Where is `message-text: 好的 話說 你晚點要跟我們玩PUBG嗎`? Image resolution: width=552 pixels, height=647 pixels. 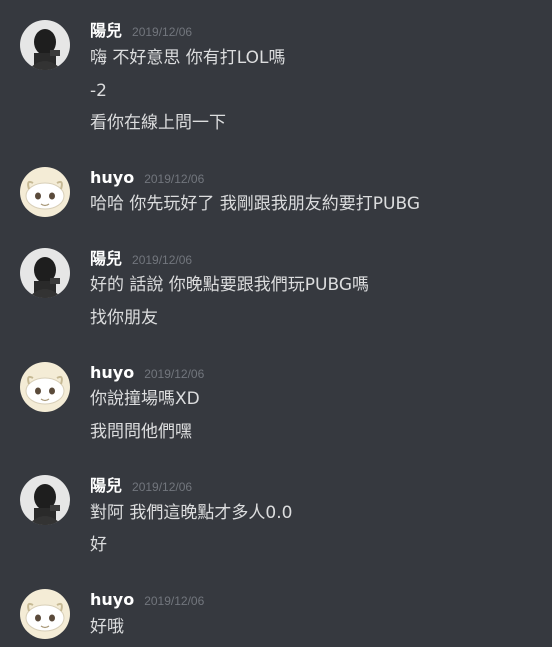
message-text: 好的 話說 你晚點要跟我們玩PUBG嗎 is located at coordinates (230, 285).